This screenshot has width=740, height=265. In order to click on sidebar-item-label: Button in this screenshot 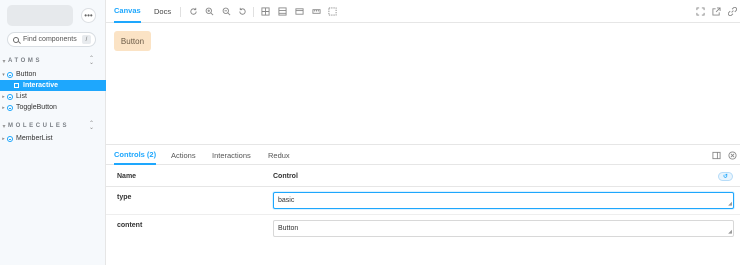, I will do `click(26, 74)`.